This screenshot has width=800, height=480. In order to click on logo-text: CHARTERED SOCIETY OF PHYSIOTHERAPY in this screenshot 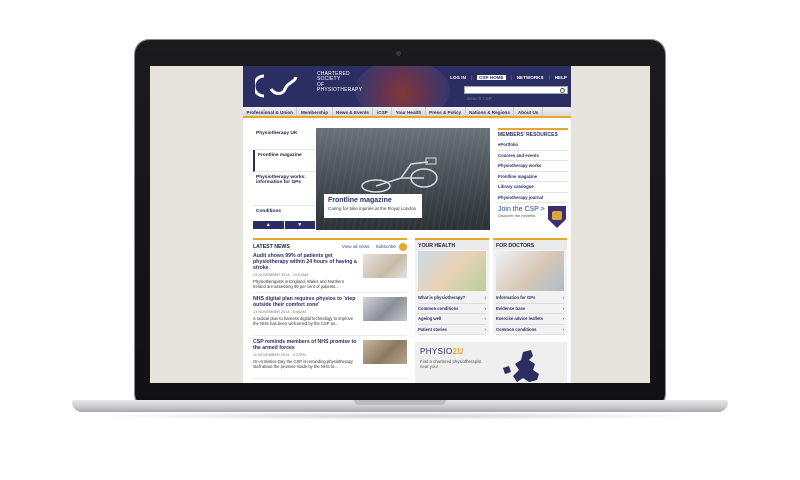, I will do `click(340, 82)`.